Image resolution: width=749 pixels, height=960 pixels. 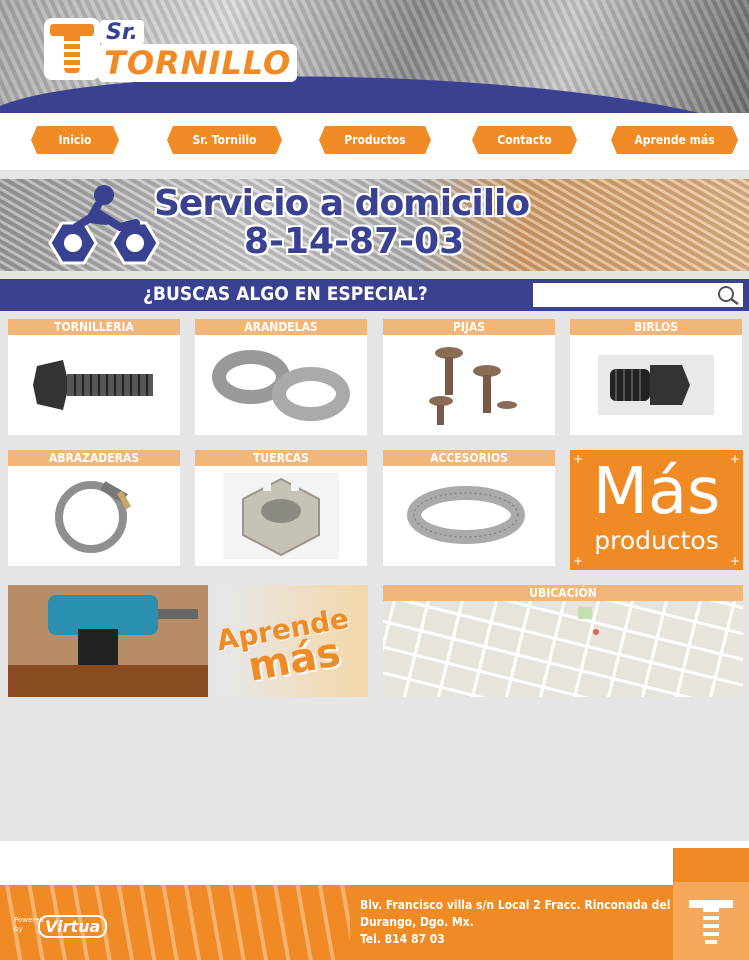 What do you see at coordinates (711, 922) in the screenshot?
I see `screw-logo-icon` at bounding box center [711, 922].